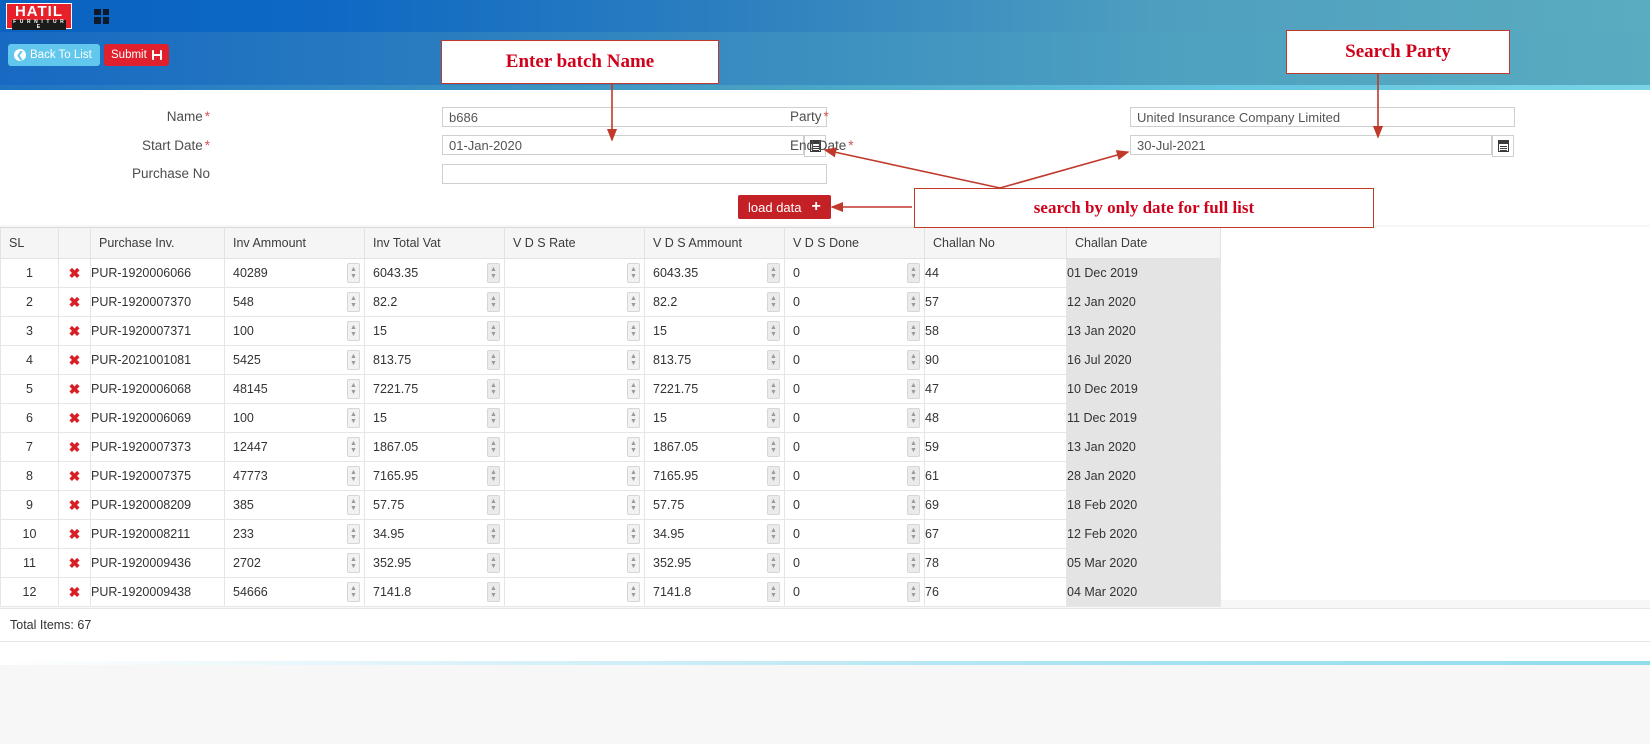 This screenshot has height=744, width=1650. Describe the element at coordinates (714, 476) in the screenshot. I see `cell-vds-amount: 7165.95 ▲ ▼` at that location.